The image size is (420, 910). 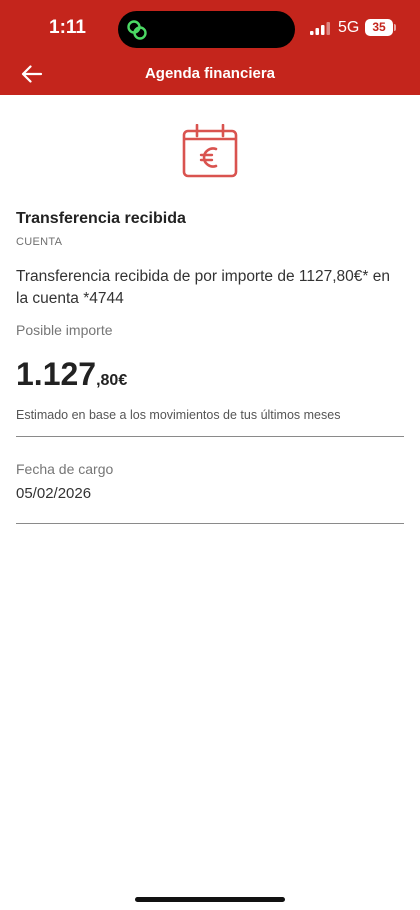 I want to click on amount-label: Posible importe, so click(x=64, y=330).